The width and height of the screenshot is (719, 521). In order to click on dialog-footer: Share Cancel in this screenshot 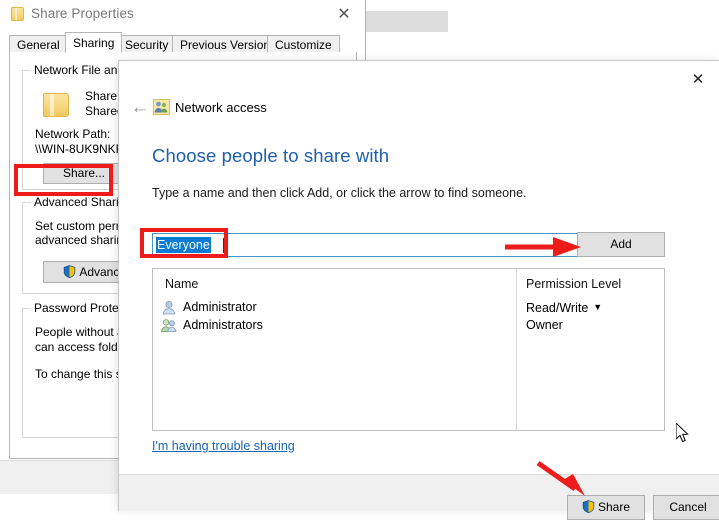, I will do `click(419, 497)`.